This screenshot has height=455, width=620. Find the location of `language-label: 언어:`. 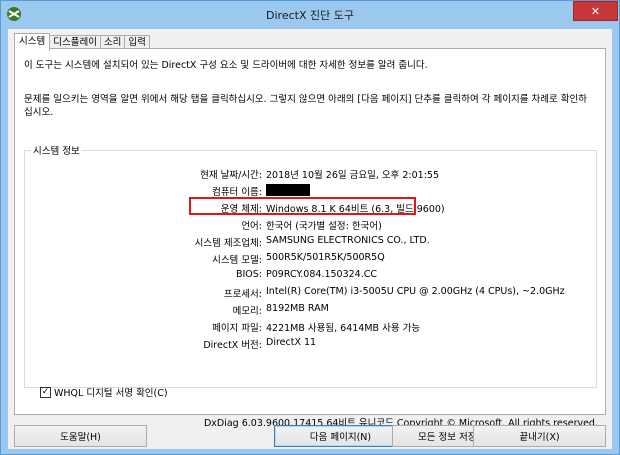

language-label: 언어: is located at coordinates (251, 226).